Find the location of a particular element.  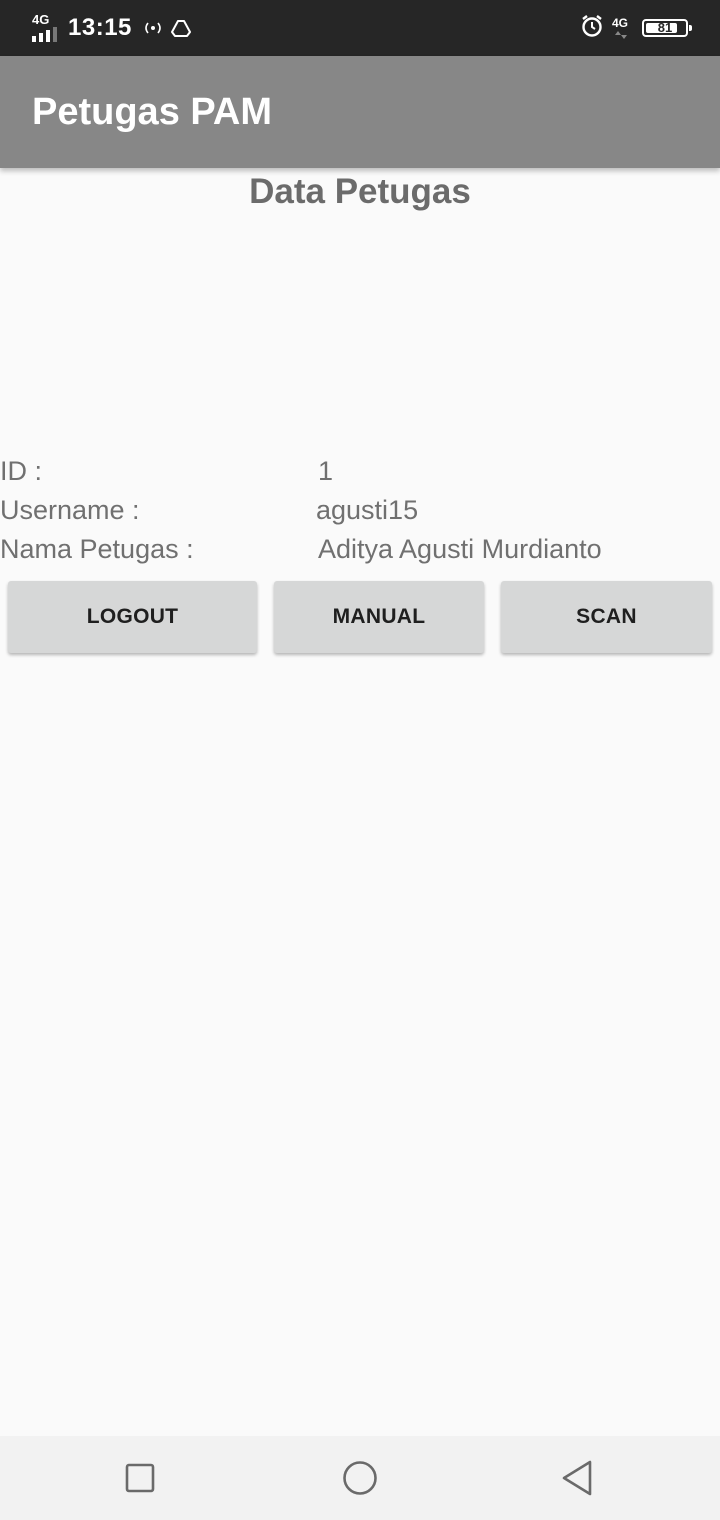

back-icon is located at coordinates (577, 1478).